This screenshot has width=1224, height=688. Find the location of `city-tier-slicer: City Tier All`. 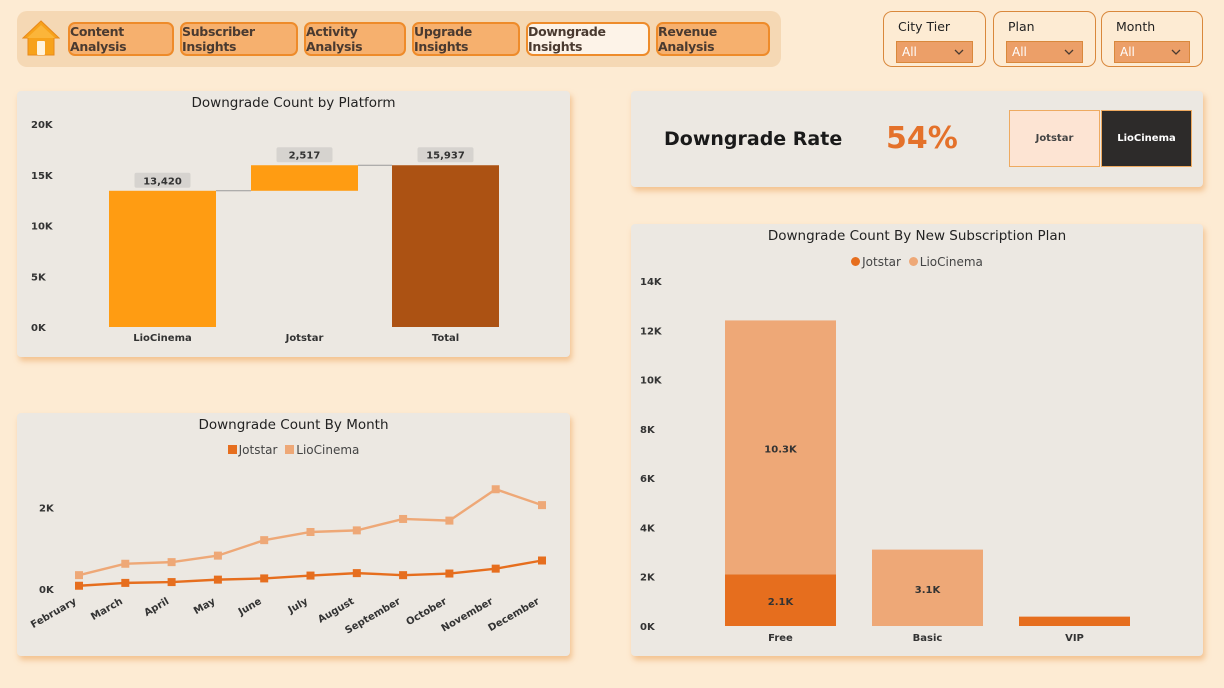

city-tier-slicer: City Tier All is located at coordinates (934, 39).